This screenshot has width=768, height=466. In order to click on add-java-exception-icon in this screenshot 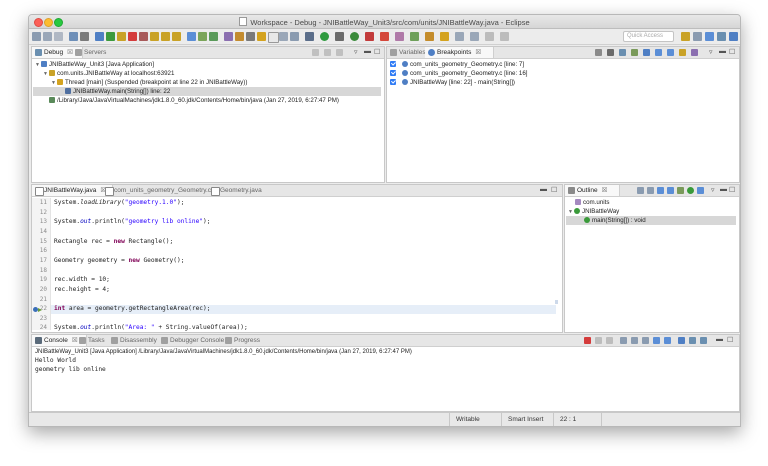, I will do `click(694, 52)`.